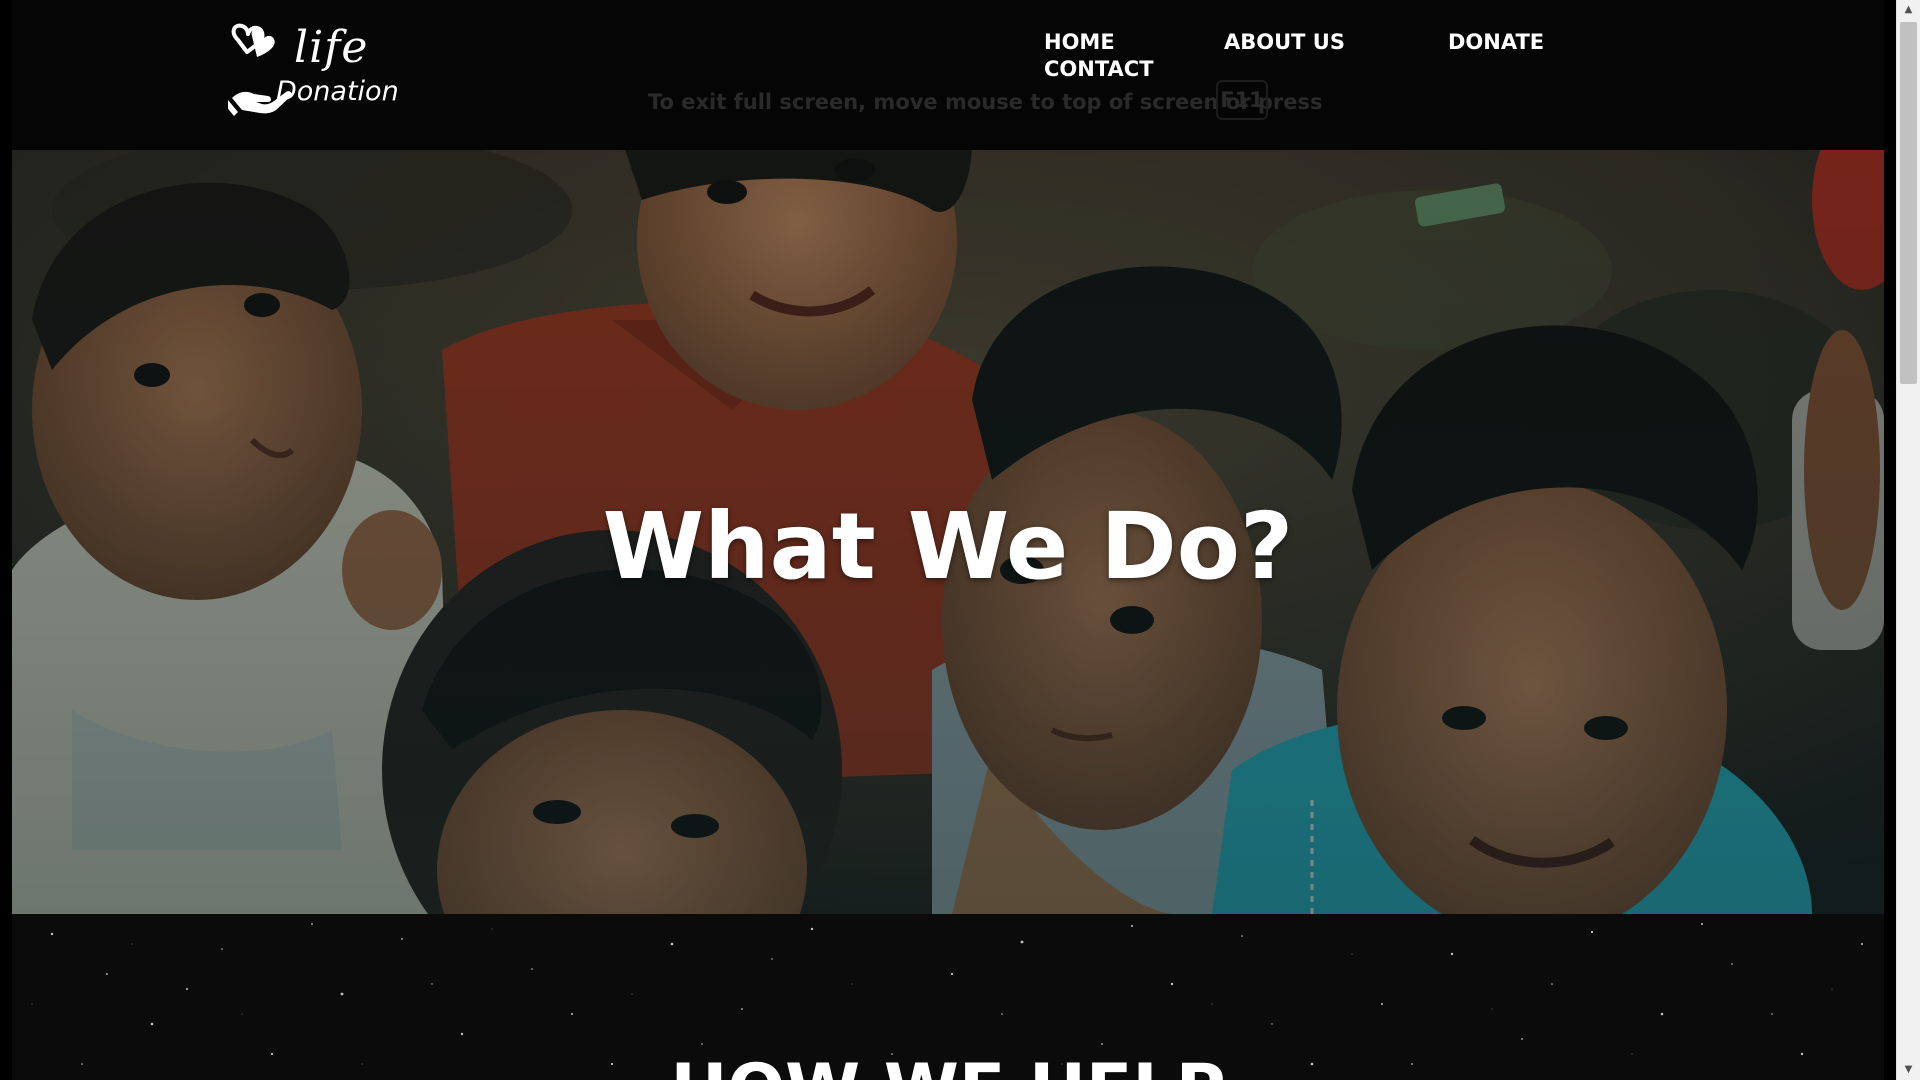  I want to click on how-we-help-section: HOW WE HELP, so click(948, 997).